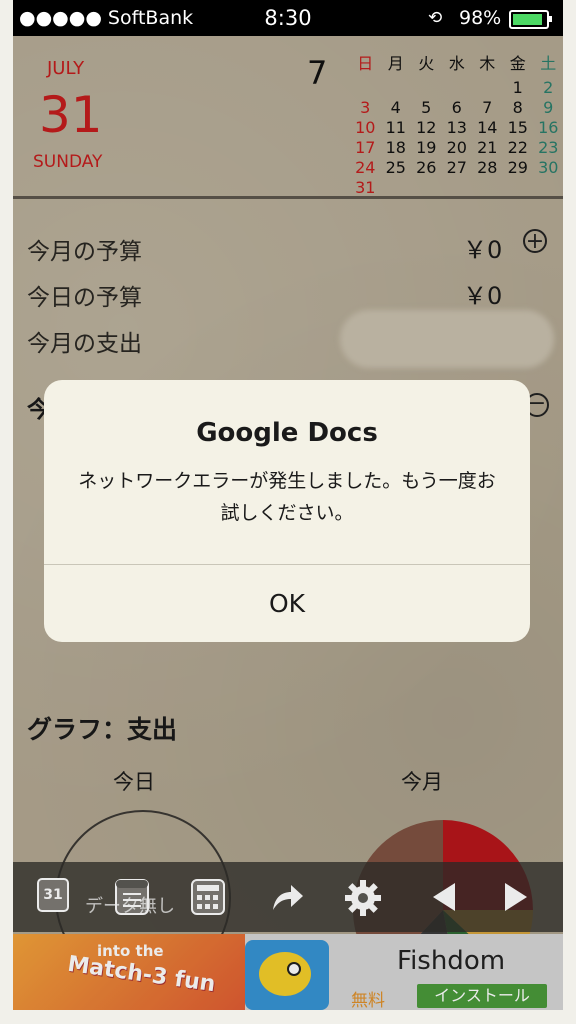 This screenshot has width=576, height=1024. What do you see at coordinates (288, 18) in the screenshot?
I see `status-bar: ●●●●● SoftBank 8:30 ⟲ 98%` at bounding box center [288, 18].